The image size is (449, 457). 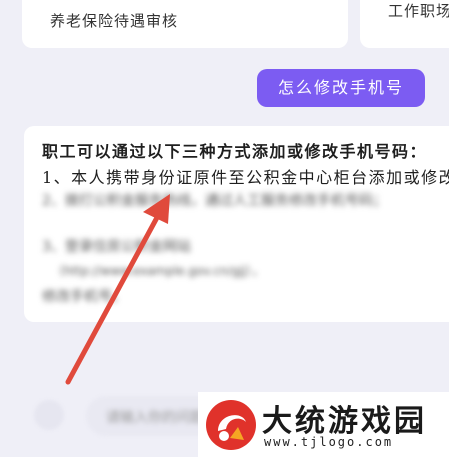 I want to click on watermark-url: www.tjlogo.com, so click(x=329, y=442).